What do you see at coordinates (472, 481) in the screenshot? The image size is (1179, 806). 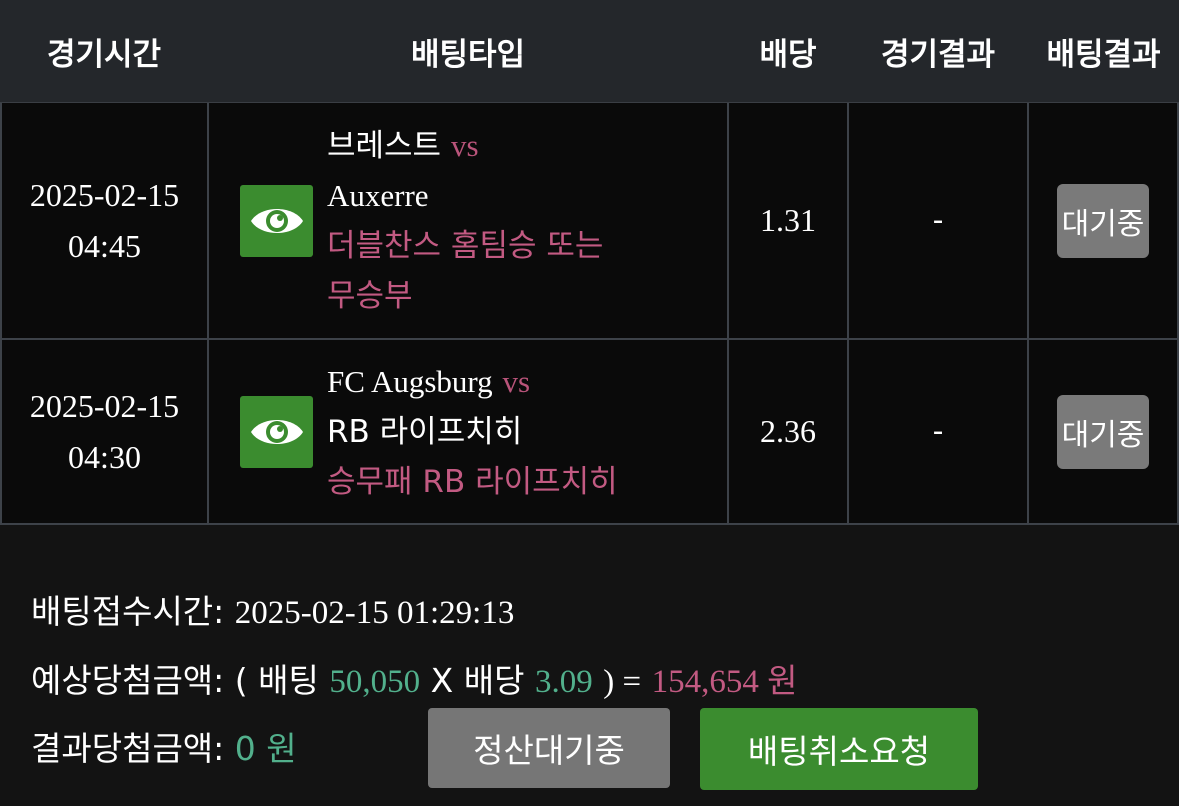 I see `bet-pick: 승무패 RB 라이프치히` at bounding box center [472, 481].